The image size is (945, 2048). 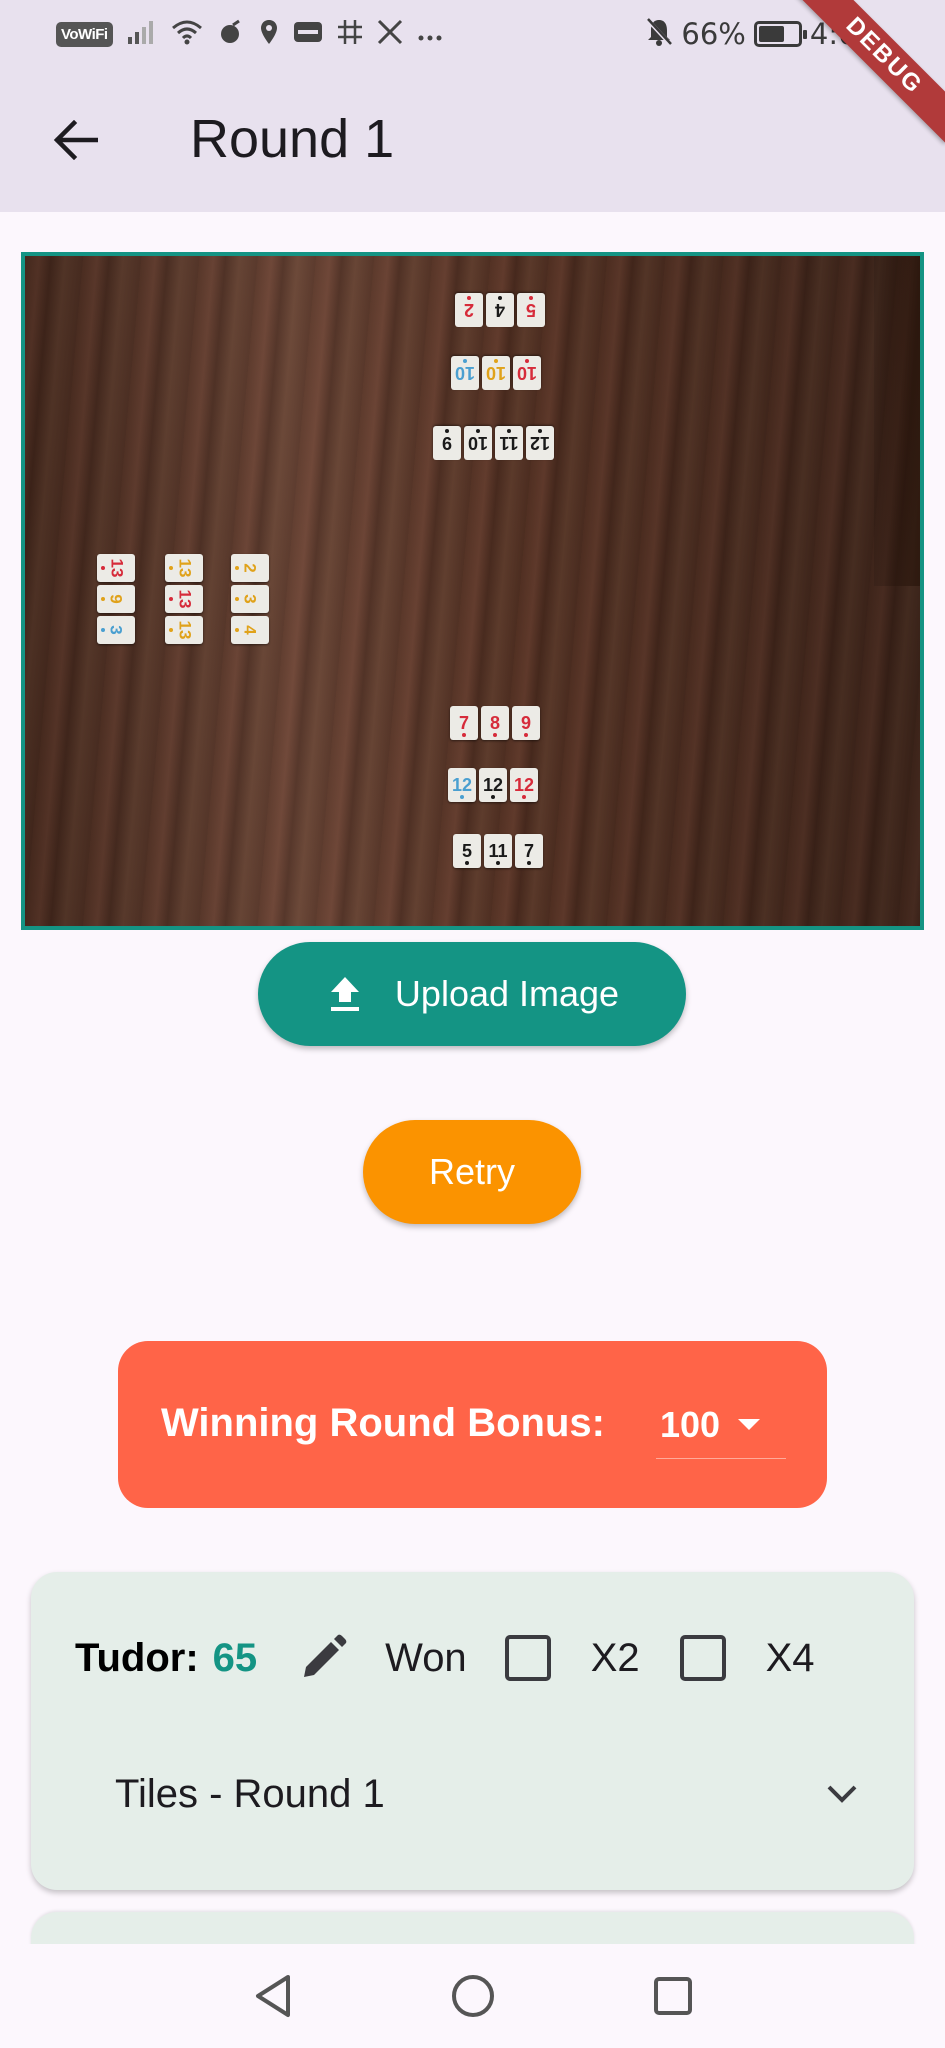 What do you see at coordinates (702, 1658) in the screenshot?
I see `x2-checkbox` at bounding box center [702, 1658].